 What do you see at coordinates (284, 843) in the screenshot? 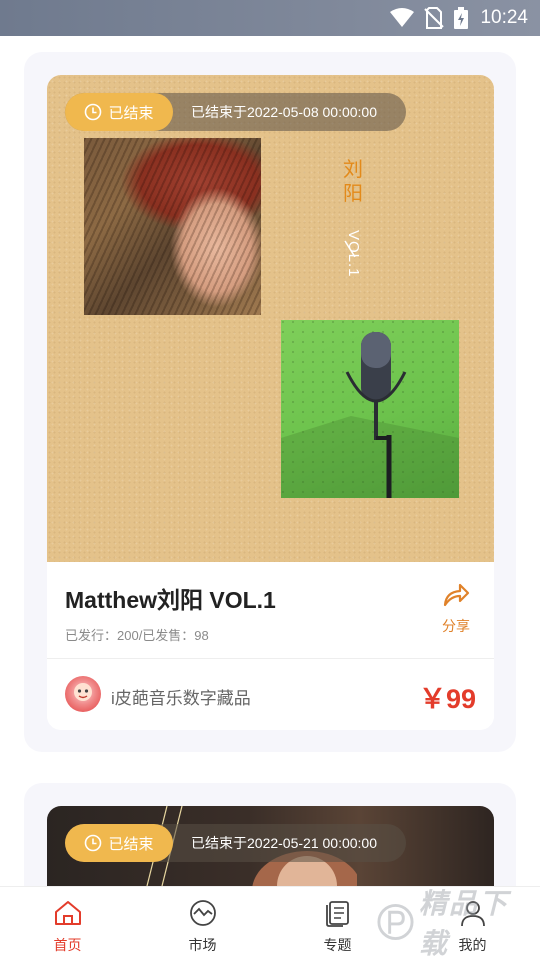
I see `ended-time: 已结束于2022-05-21 00:00:00` at bounding box center [284, 843].